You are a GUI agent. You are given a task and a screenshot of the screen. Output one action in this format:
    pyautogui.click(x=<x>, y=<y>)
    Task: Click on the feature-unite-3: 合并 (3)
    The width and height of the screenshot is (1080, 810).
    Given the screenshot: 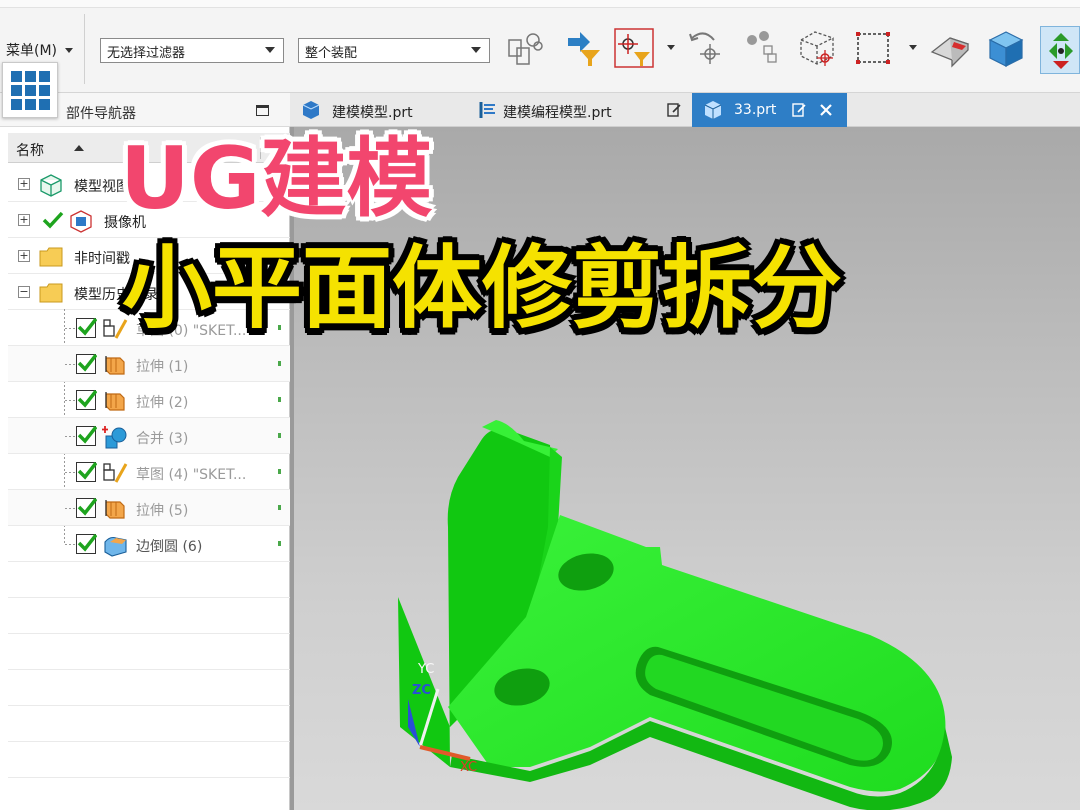 What is the action you would take?
    pyautogui.click(x=149, y=436)
    